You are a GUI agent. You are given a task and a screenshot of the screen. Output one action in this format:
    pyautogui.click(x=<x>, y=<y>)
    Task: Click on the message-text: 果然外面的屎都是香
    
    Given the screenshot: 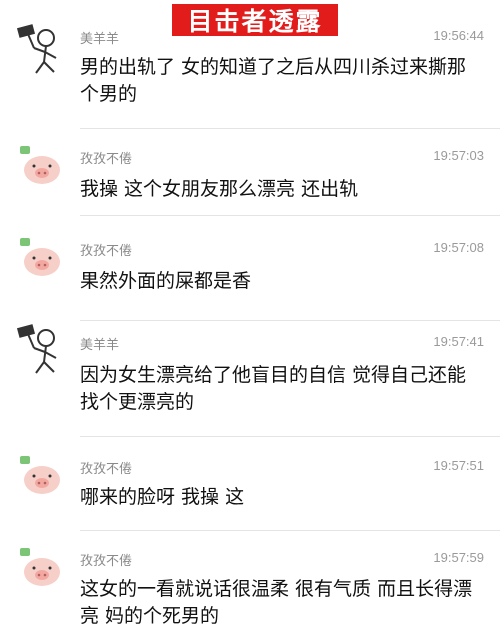 What is the action you would take?
    pyautogui.click(x=166, y=281)
    